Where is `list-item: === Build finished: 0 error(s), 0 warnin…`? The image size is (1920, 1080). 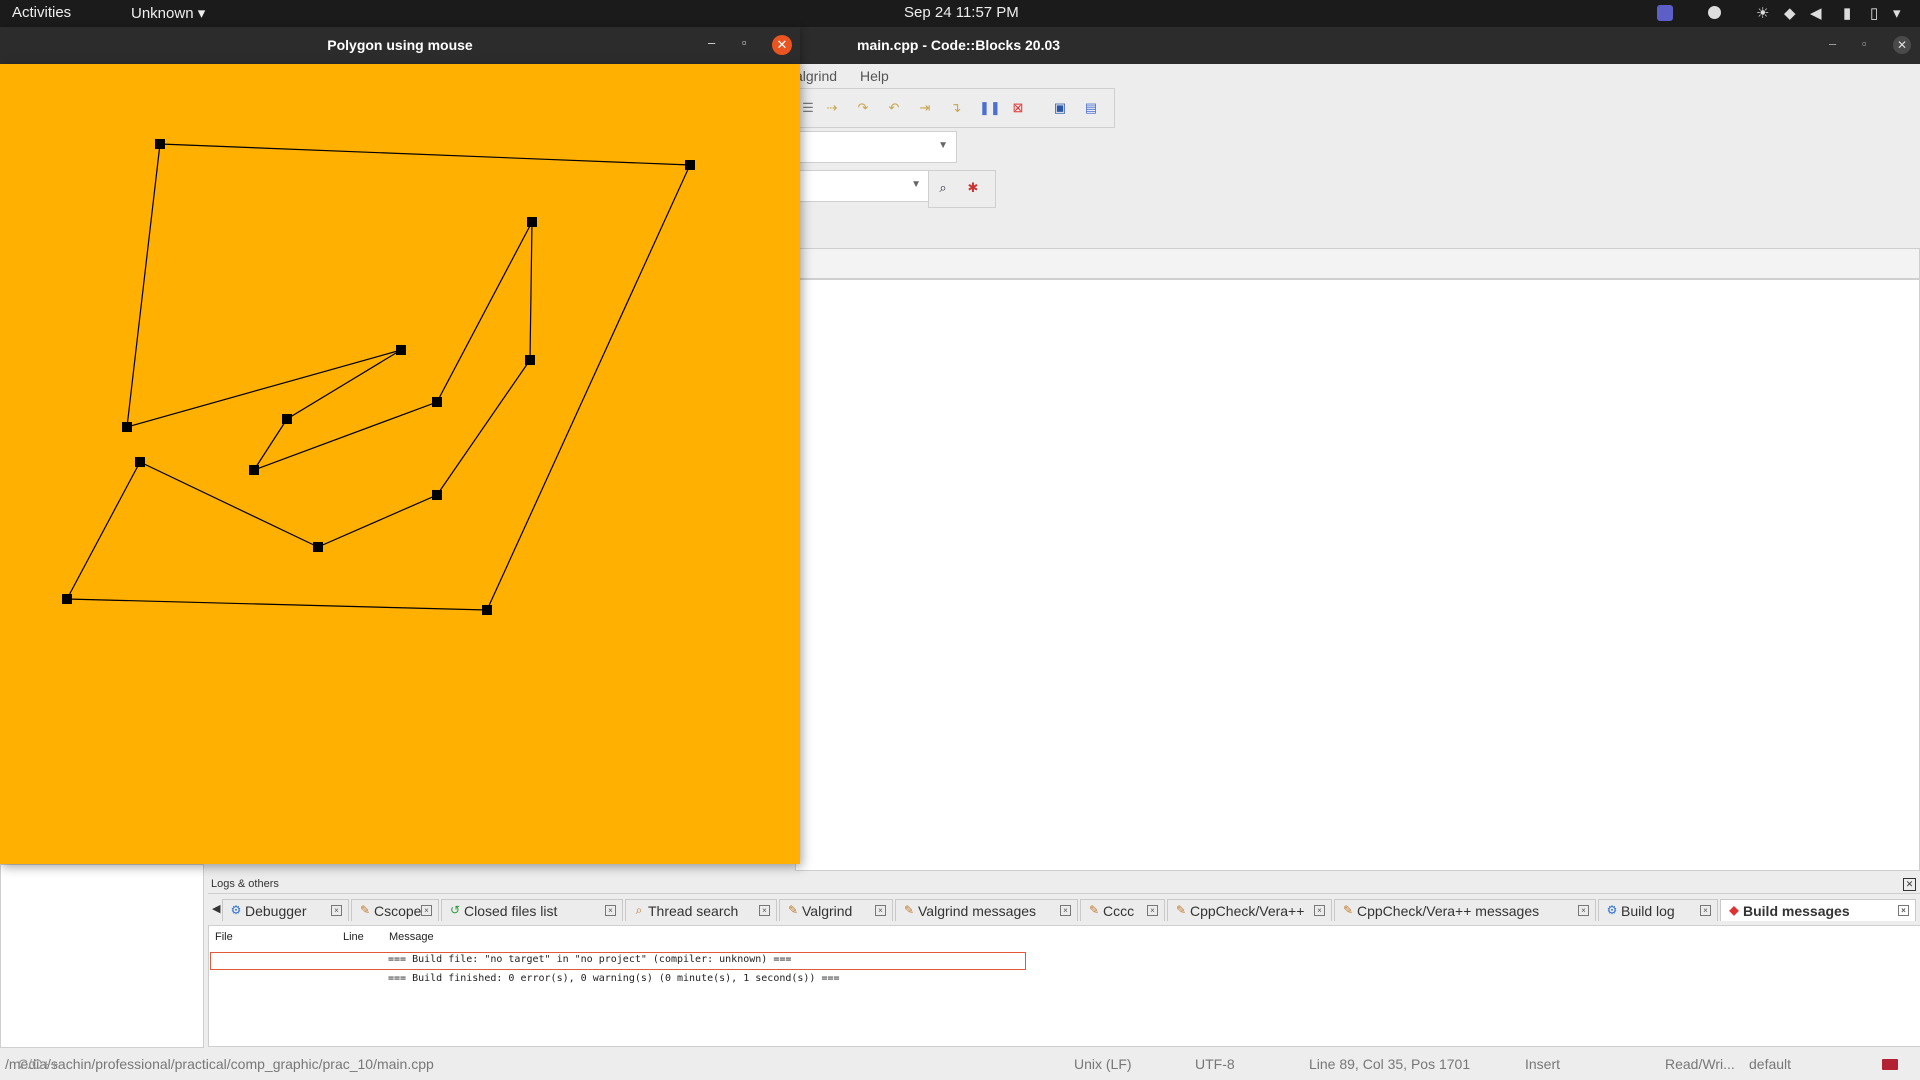
list-item: === Build finished: 0 error(s), 0 warnin… is located at coordinates (614, 978).